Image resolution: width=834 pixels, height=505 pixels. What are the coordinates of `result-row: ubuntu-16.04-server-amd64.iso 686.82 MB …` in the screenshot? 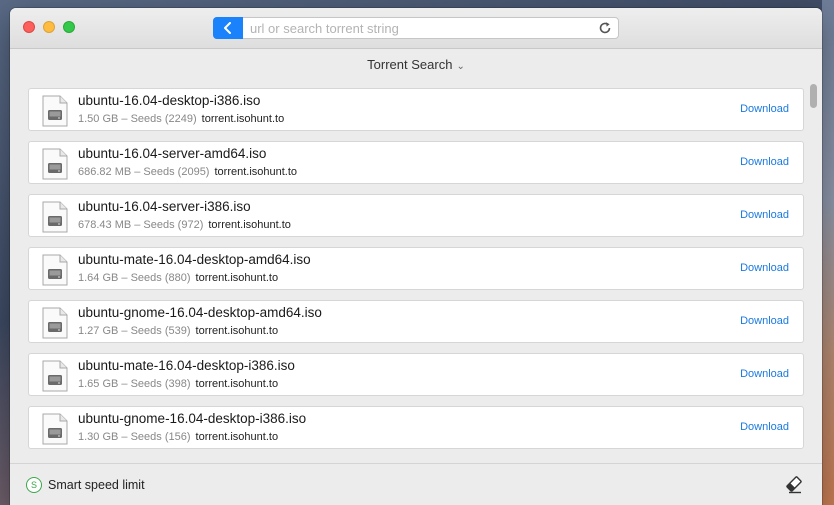 It's located at (416, 162).